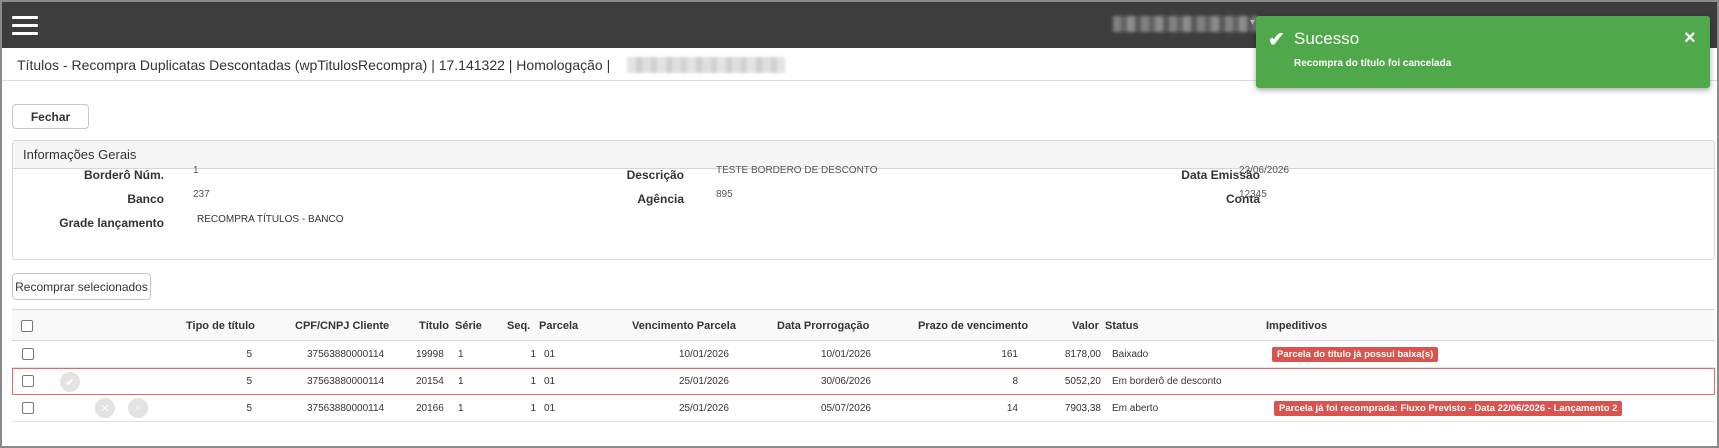 The image size is (1719, 448). Describe the element at coordinates (1276, 40) in the screenshot. I see `checkmark-icon: ✔` at that location.